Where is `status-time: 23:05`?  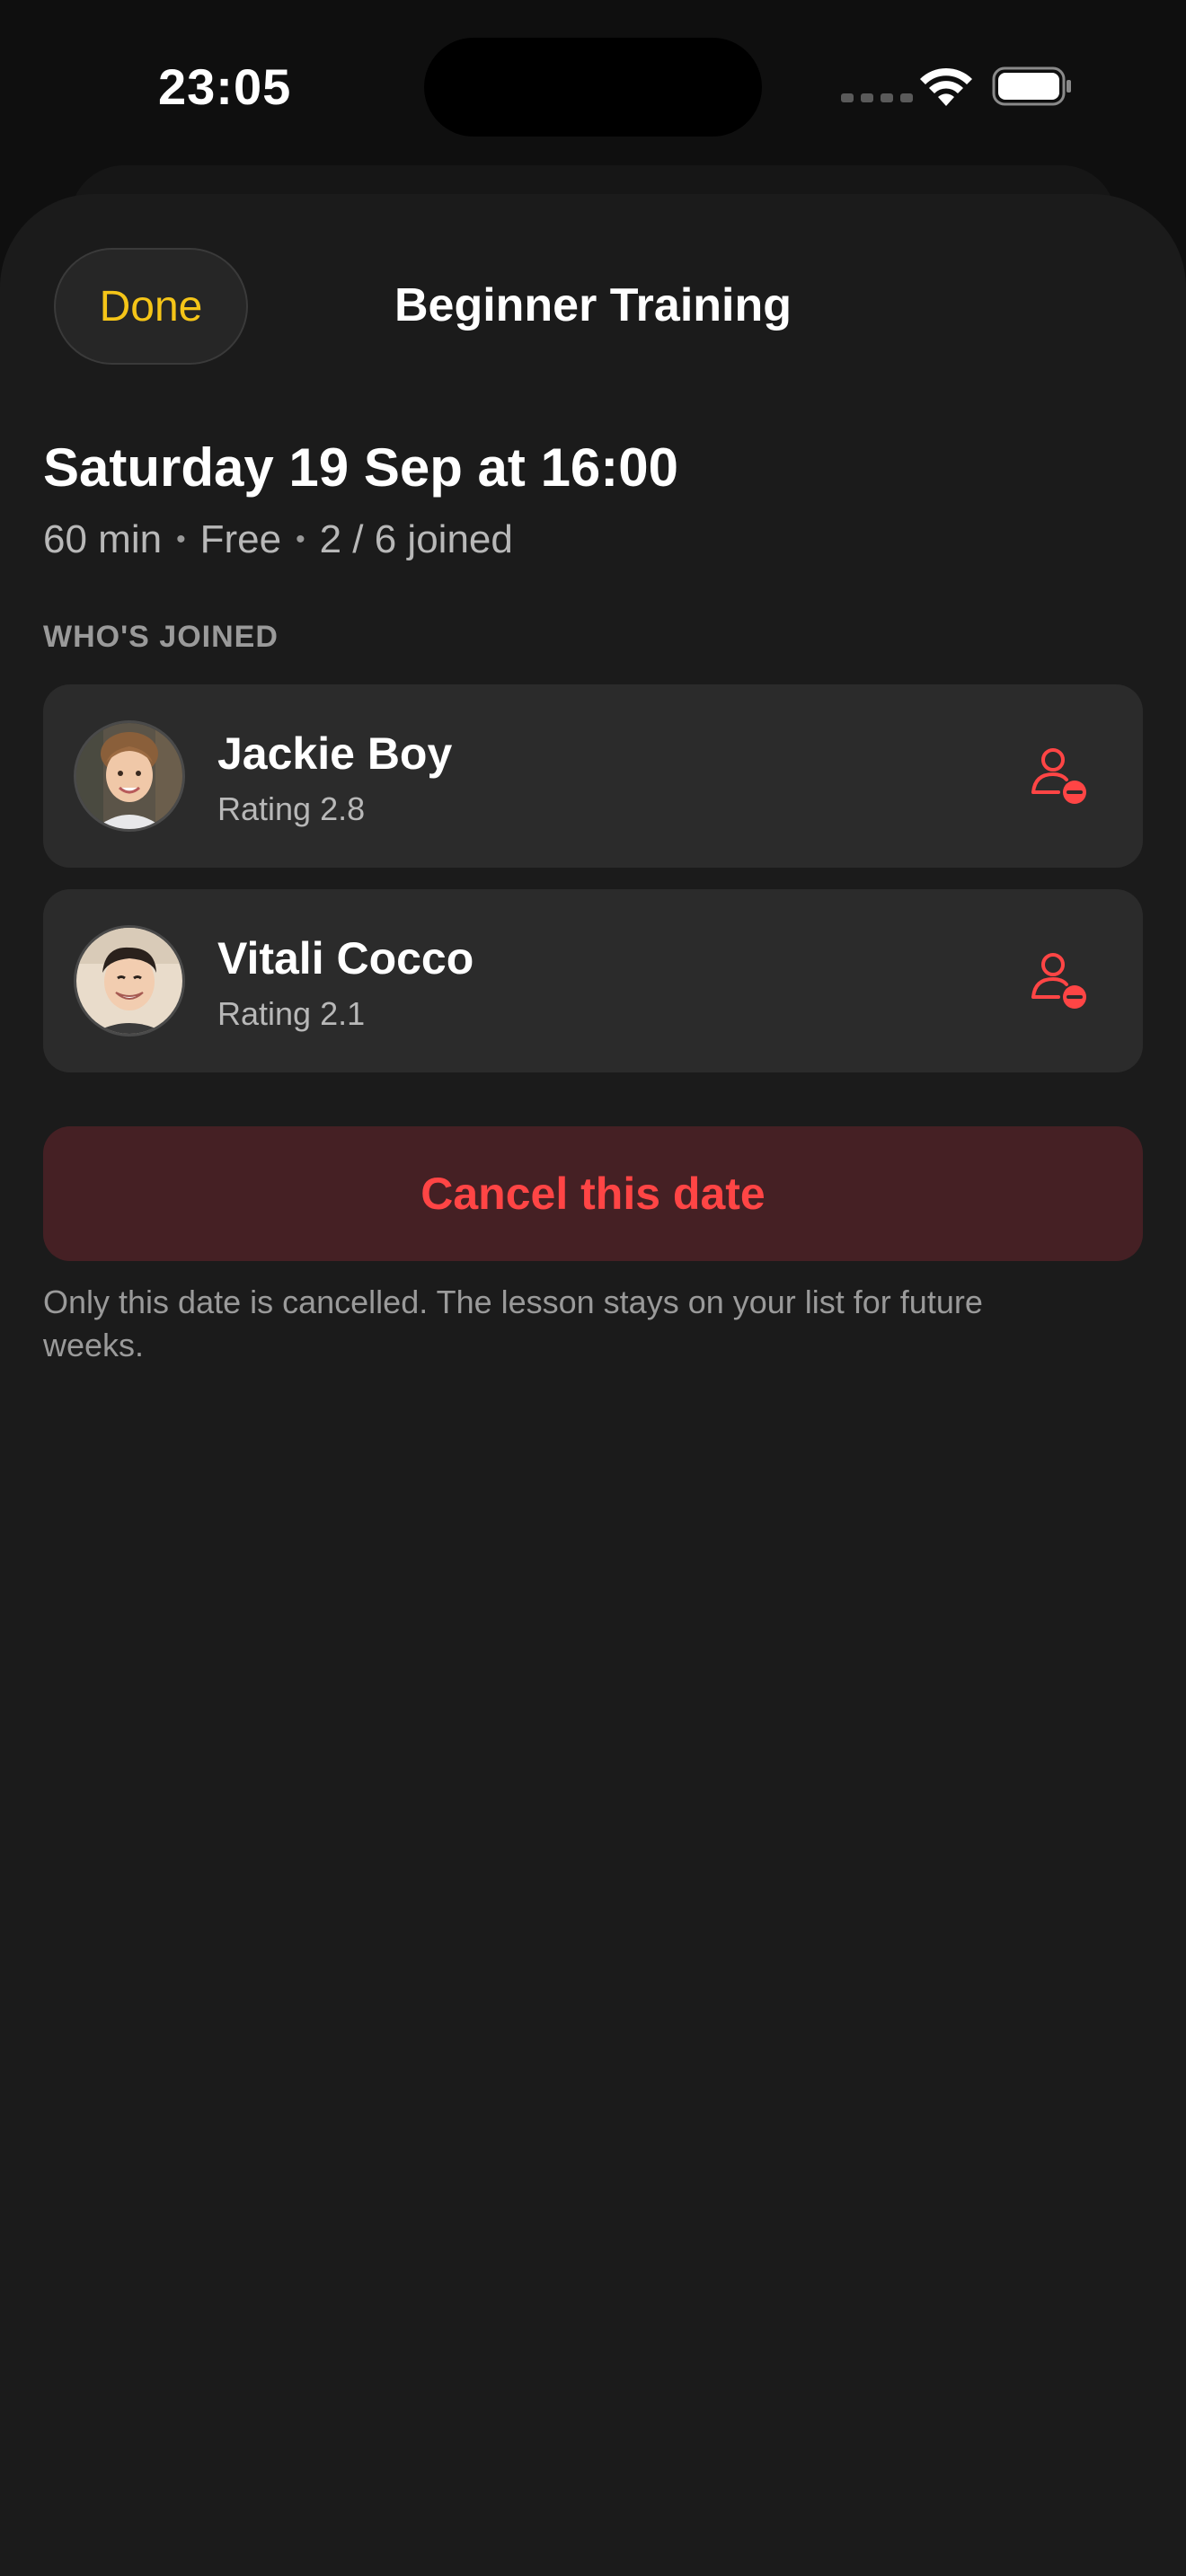 status-time: 23:05 is located at coordinates (225, 86).